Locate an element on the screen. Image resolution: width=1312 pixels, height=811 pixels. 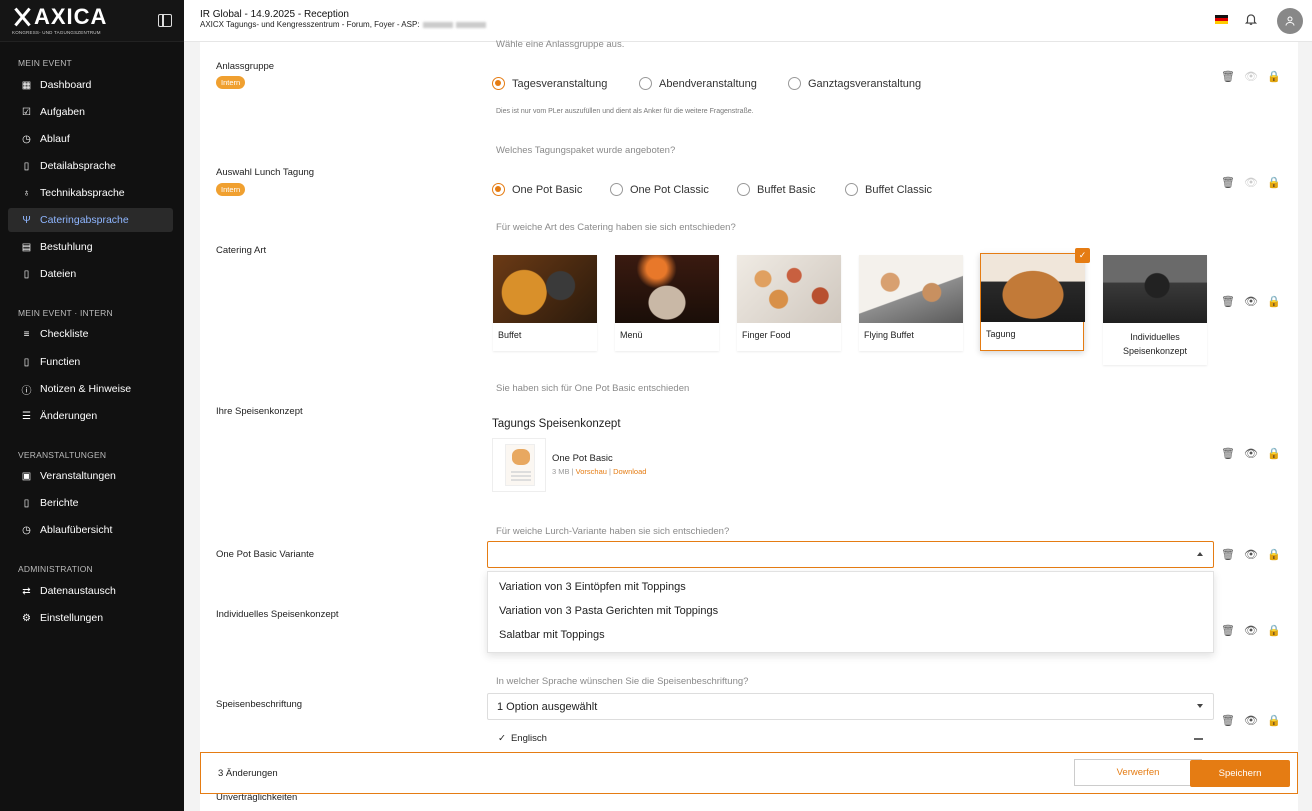
selected-check-icon: ✓ is located at coordinates (1082, 255).